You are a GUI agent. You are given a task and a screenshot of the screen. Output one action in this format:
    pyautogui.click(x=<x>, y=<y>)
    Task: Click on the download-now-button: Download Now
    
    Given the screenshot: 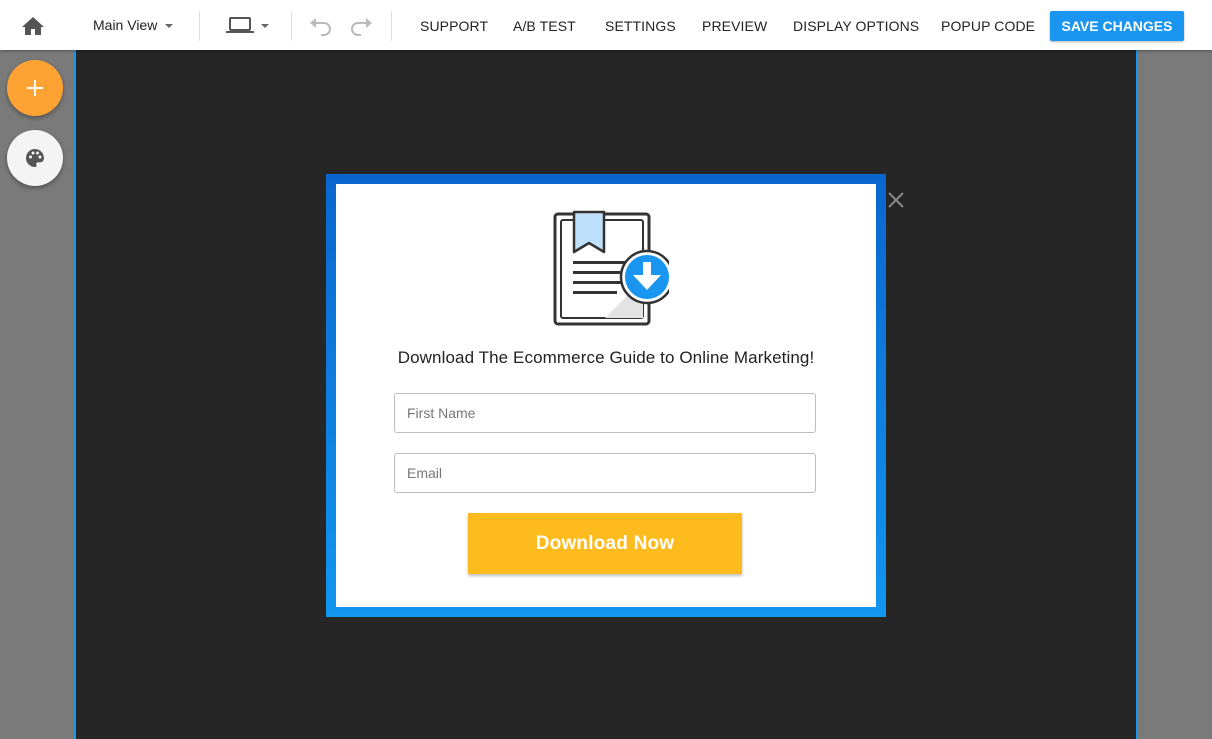 What is the action you would take?
    pyautogui.click(x=605, y=543)
    